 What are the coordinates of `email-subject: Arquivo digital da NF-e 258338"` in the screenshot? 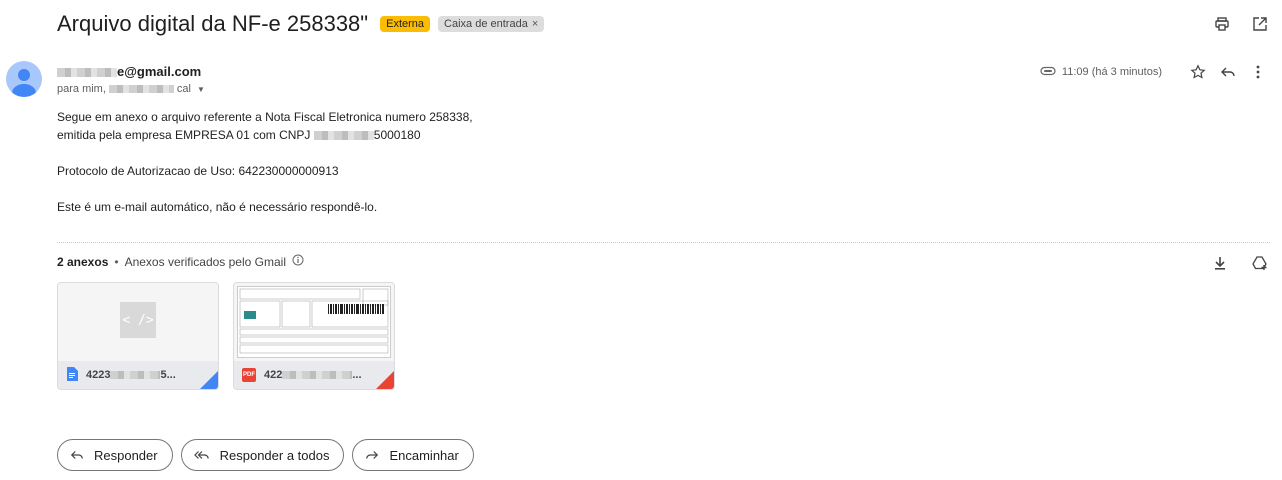 It's located at (213, 23).